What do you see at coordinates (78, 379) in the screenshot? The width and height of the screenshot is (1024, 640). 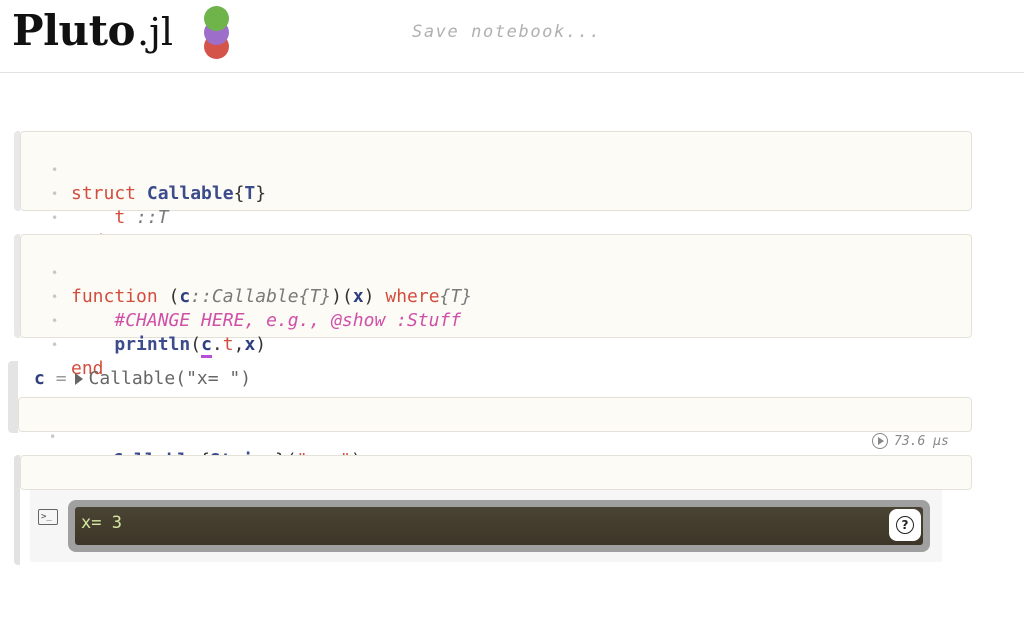 I see `expand-triangle-icon` at bounding box center [78, 379].